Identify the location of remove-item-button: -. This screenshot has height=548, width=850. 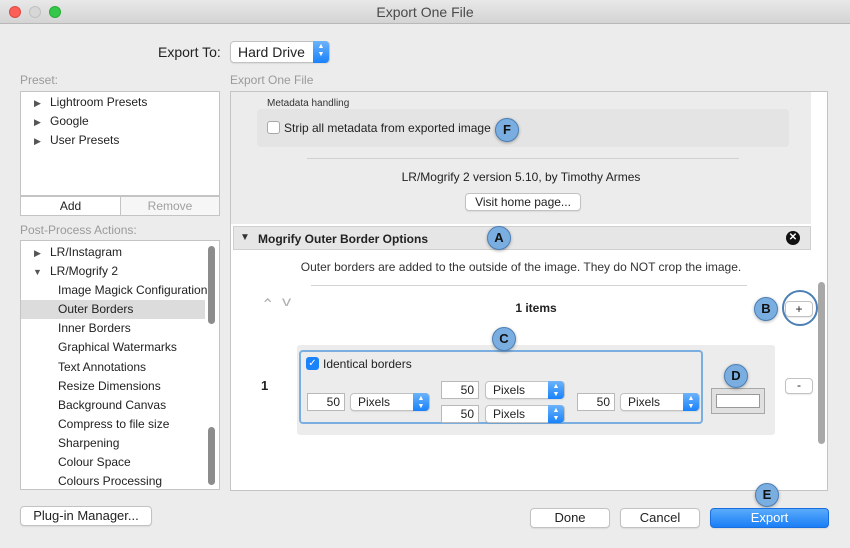
(799, 386).